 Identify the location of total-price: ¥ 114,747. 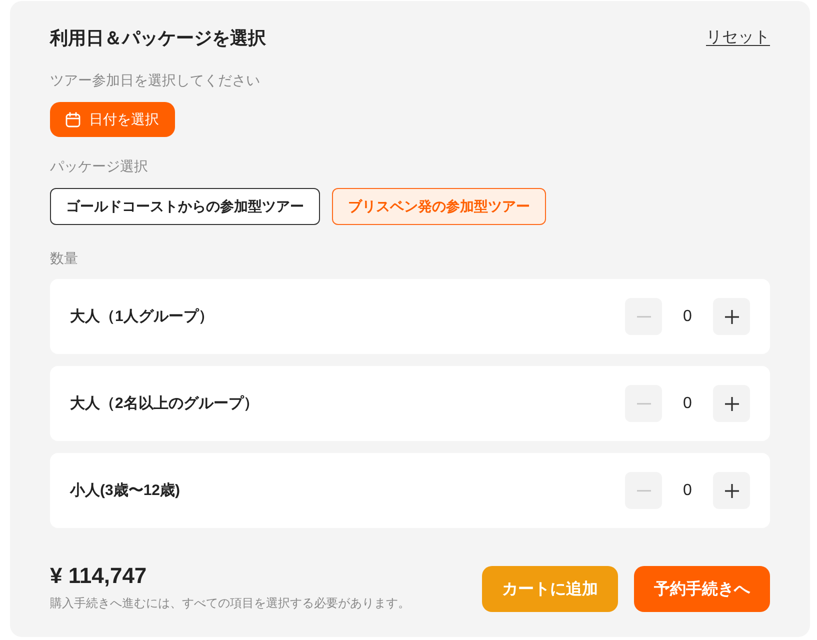
(99, 576).